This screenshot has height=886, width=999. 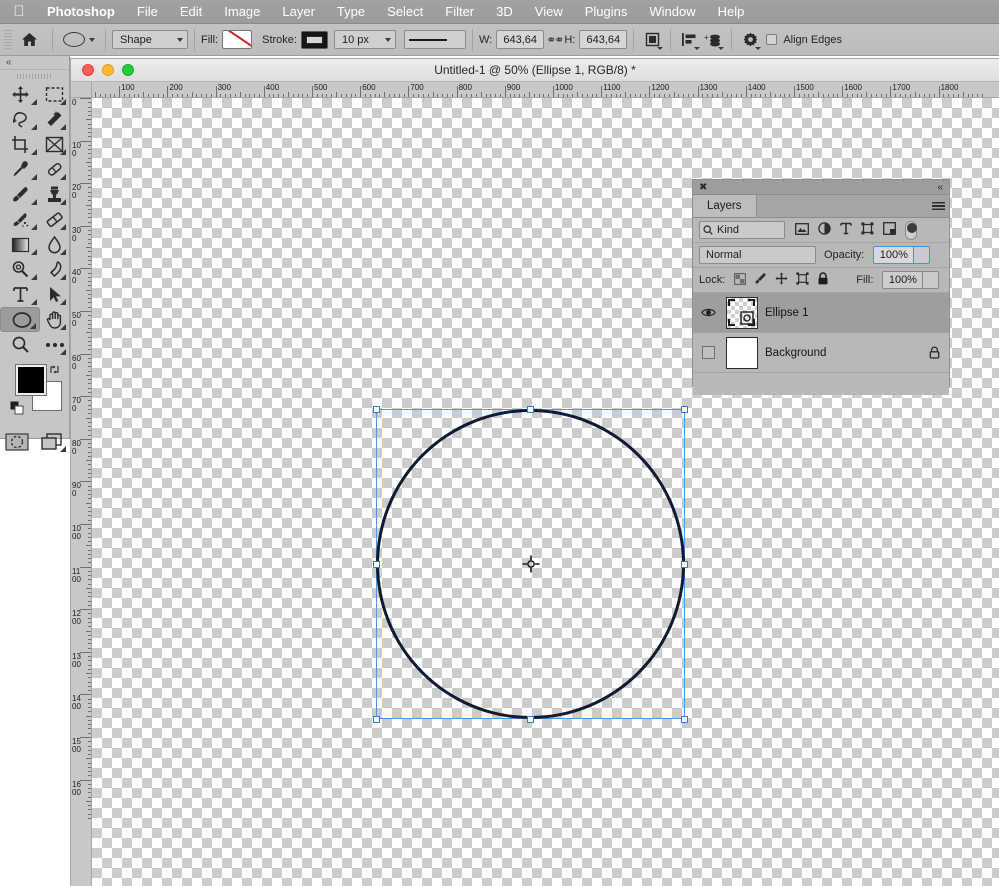 What do you see at coordinates (54, 269) in the screenshot?
I see `pen-tool` at bounding box center [54, 269].